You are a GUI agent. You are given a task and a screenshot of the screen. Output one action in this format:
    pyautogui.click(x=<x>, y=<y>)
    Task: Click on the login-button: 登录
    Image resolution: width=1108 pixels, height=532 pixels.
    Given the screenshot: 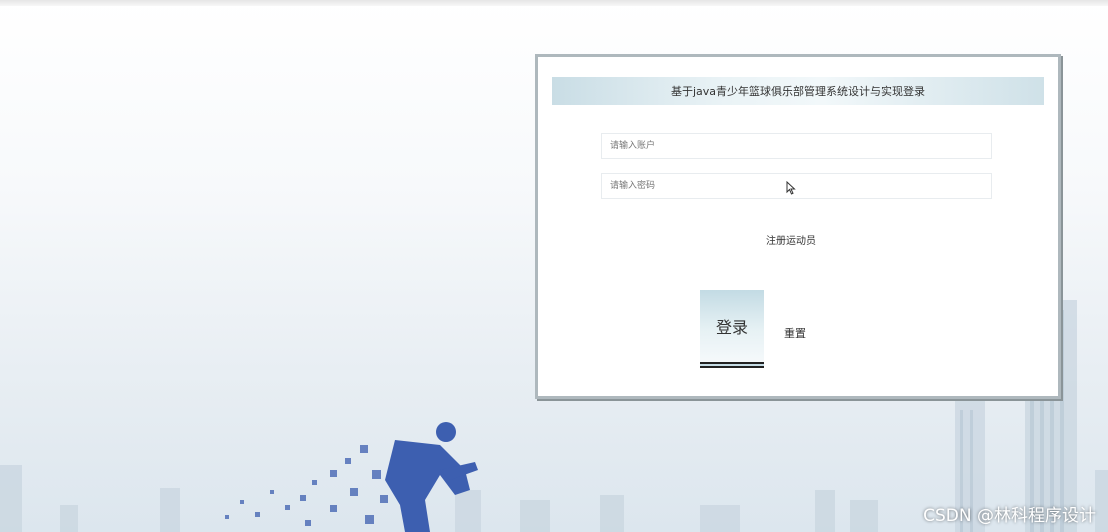 What is the action you would take?
    pyautogui.click(x=732, y=329)
    